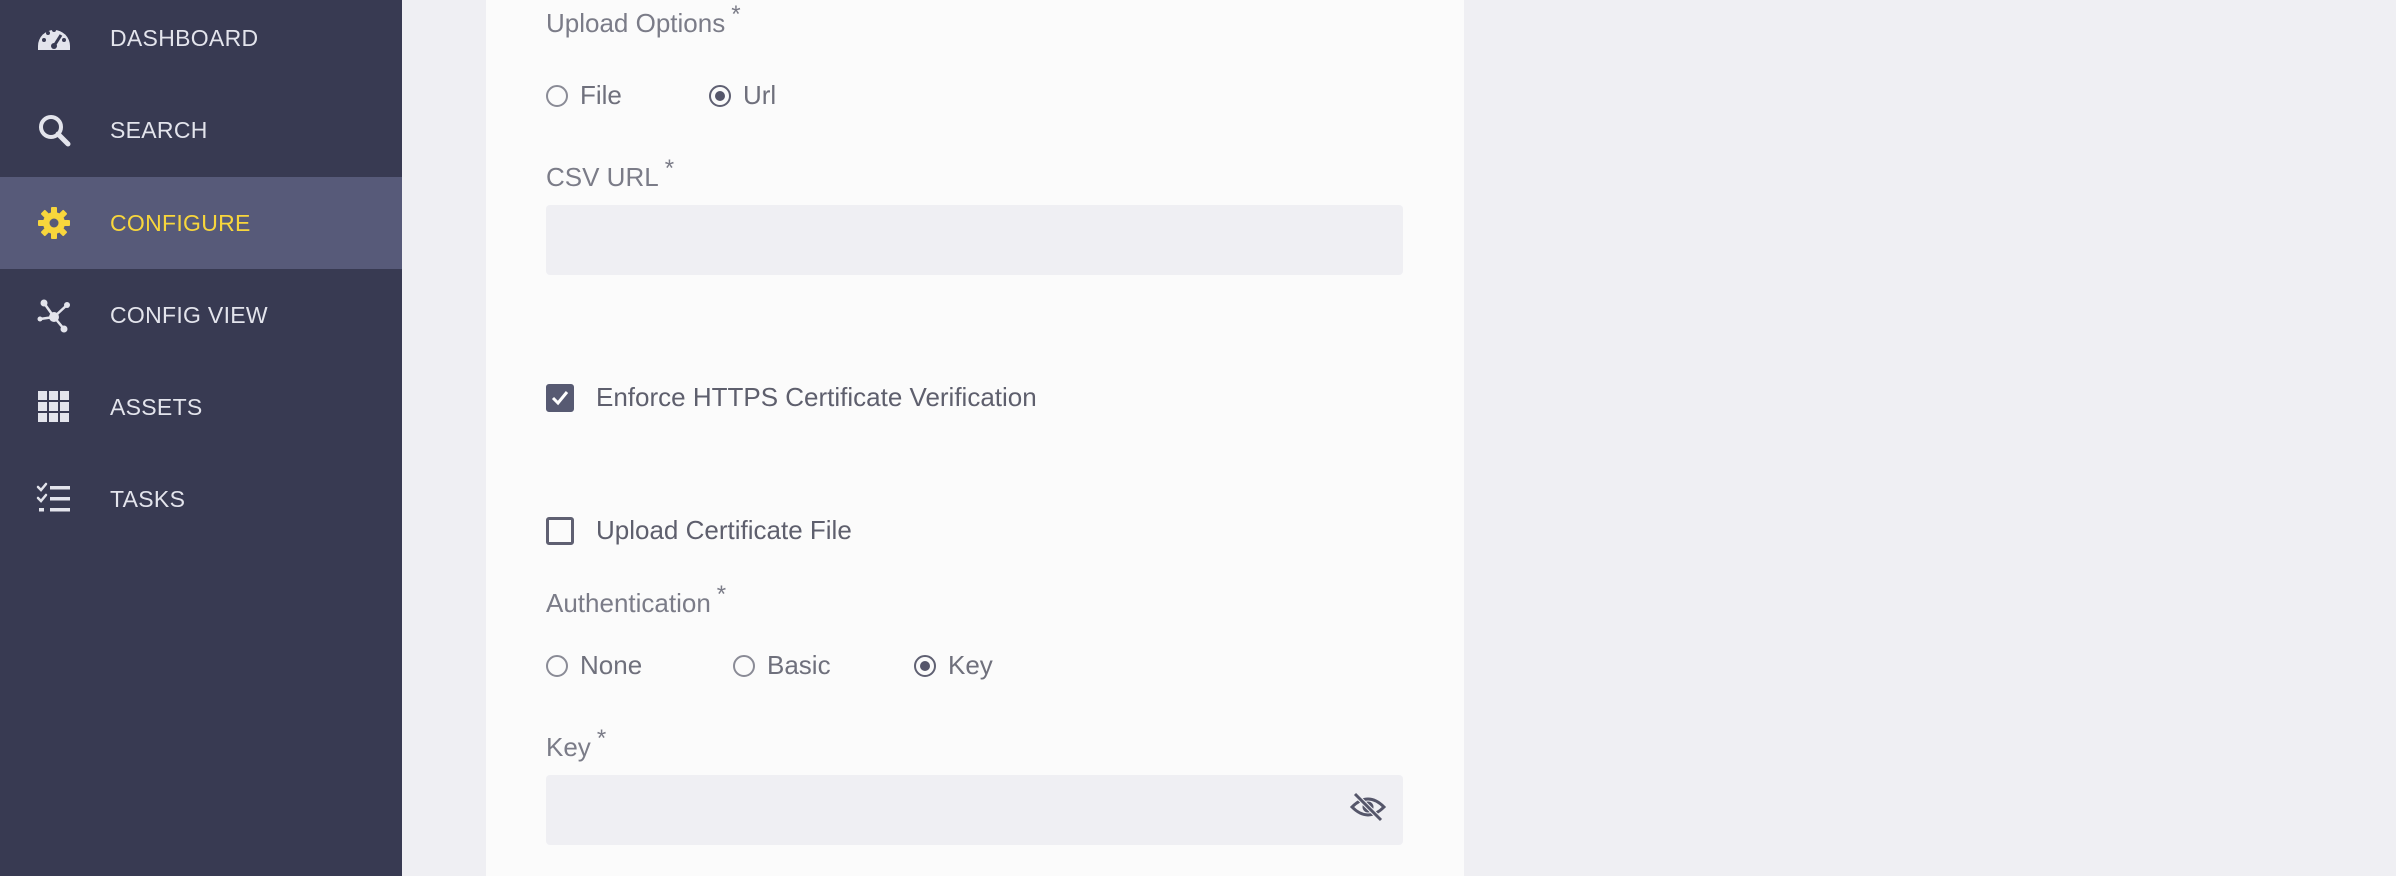 Image resolution: width=2396 pixels, height=876 pixels. What do you see at coordinates (54, 315) in the screenshot?
I see `graph-icon` at bounding box center [54, 315].